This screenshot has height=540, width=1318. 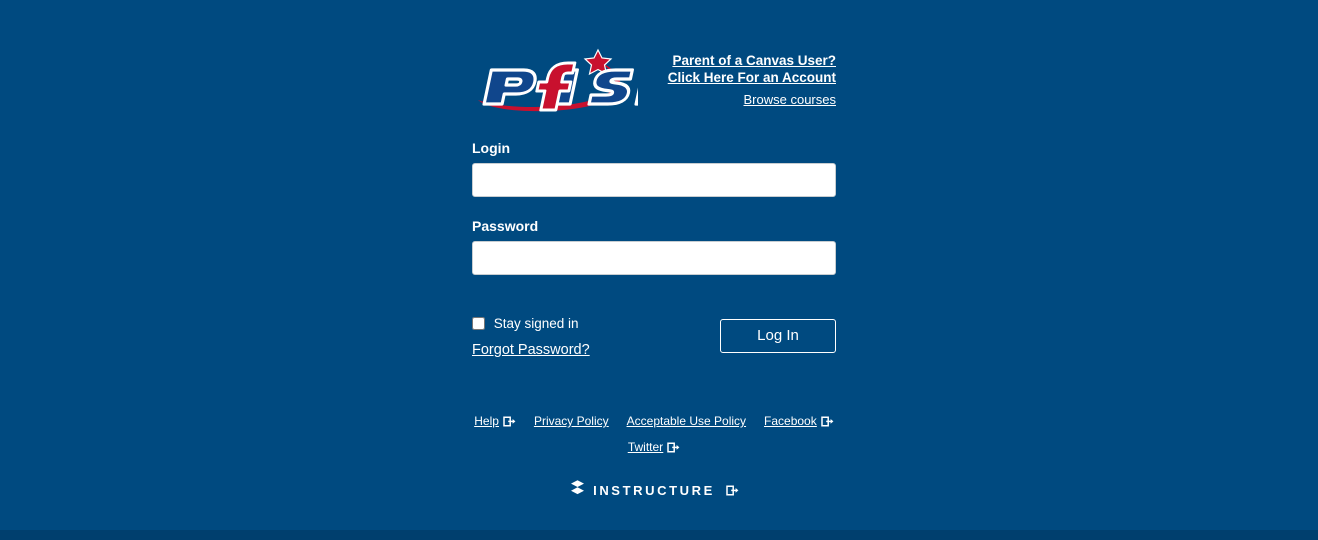 I want to click on instructure-link: INSTRUCTURE, so click(x=654, y=490).